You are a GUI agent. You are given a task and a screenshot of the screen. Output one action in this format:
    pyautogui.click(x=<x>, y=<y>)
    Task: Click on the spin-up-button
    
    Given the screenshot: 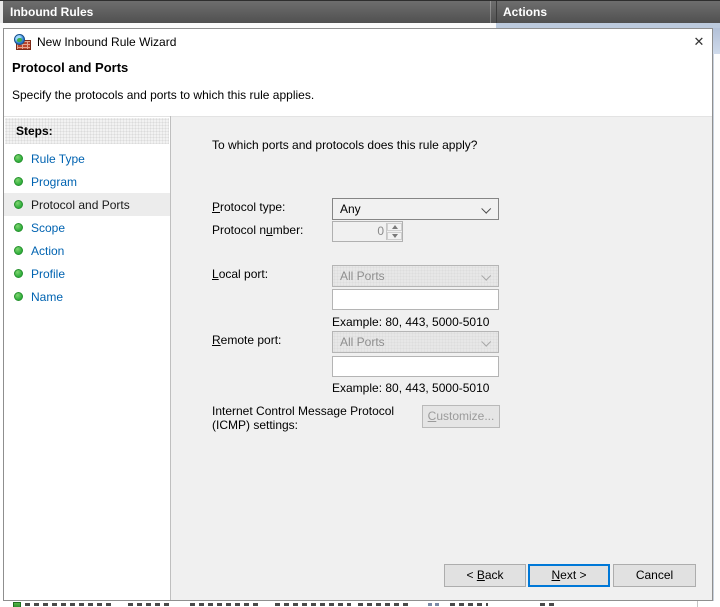 What is the action you would take?
    pyautogui.click(x=394, y=227)
    